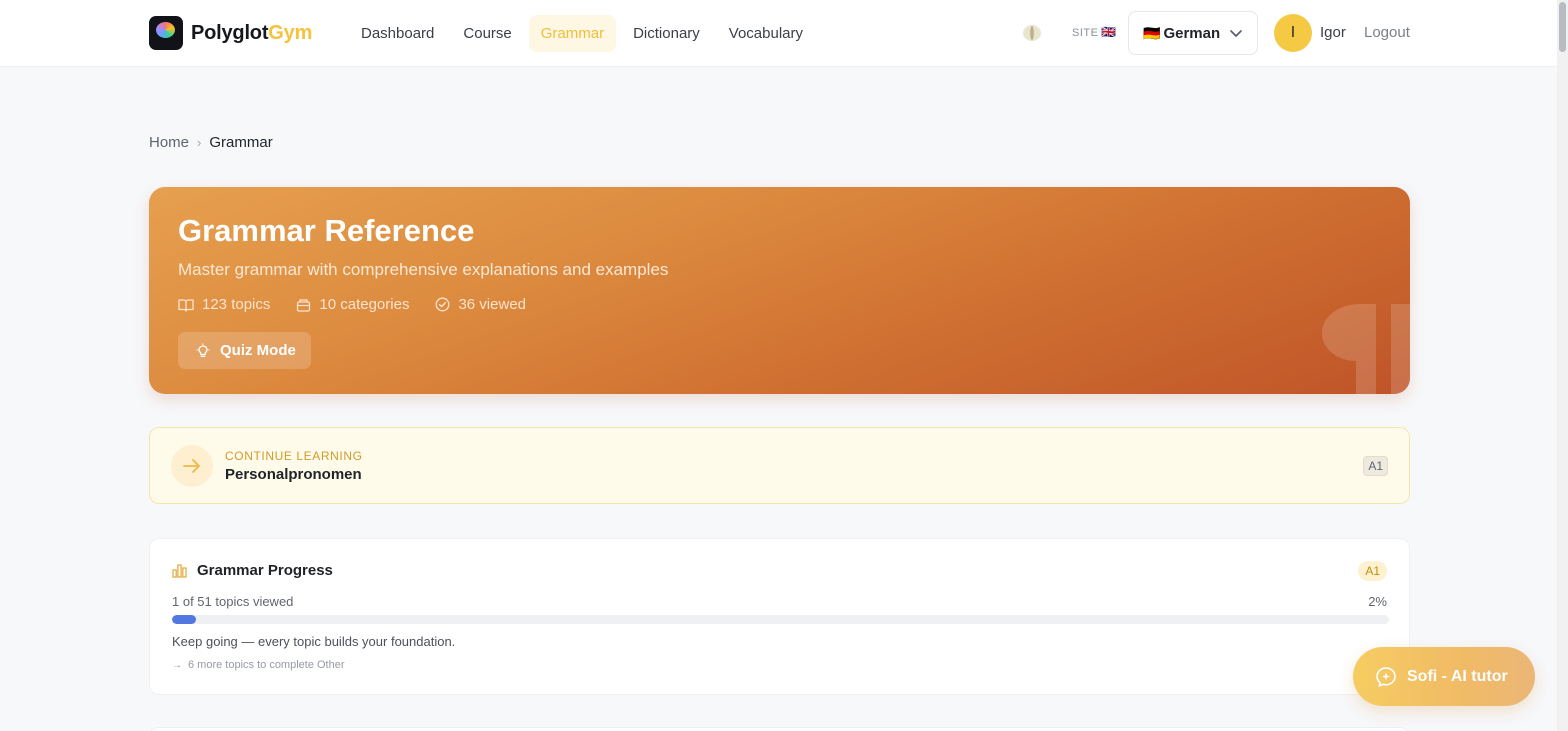  I want to click on stat-topics-text: 123 topics, so click(236, 304).